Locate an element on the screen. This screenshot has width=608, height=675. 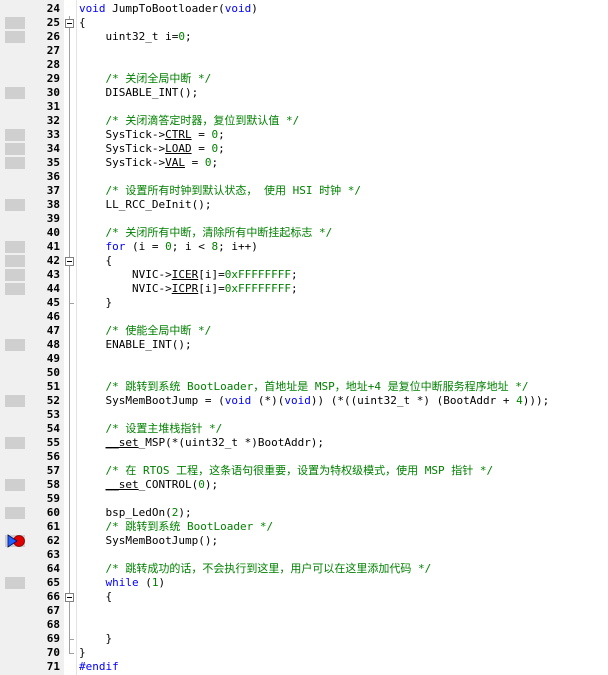
code-text: SysTick->LOAD = 0; is located at coordinates (151, 149).